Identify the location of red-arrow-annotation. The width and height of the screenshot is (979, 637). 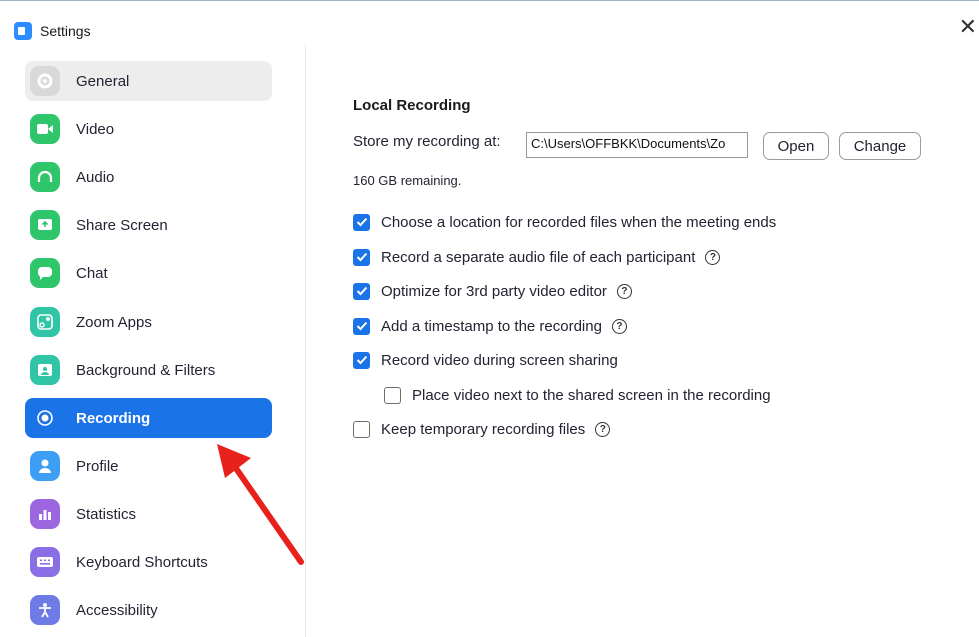
(260, 504).